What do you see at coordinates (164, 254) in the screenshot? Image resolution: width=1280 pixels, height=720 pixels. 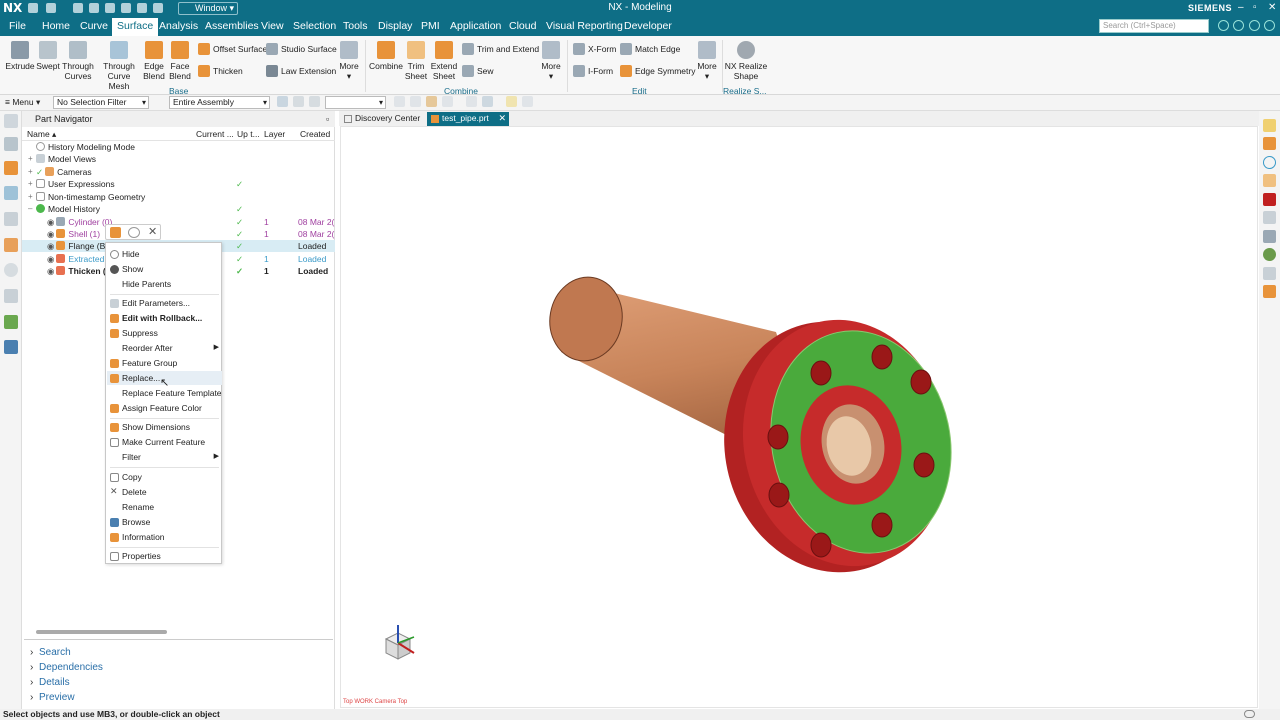 I see `menu-item-hide: Hide` at bounding box center [164, 254].